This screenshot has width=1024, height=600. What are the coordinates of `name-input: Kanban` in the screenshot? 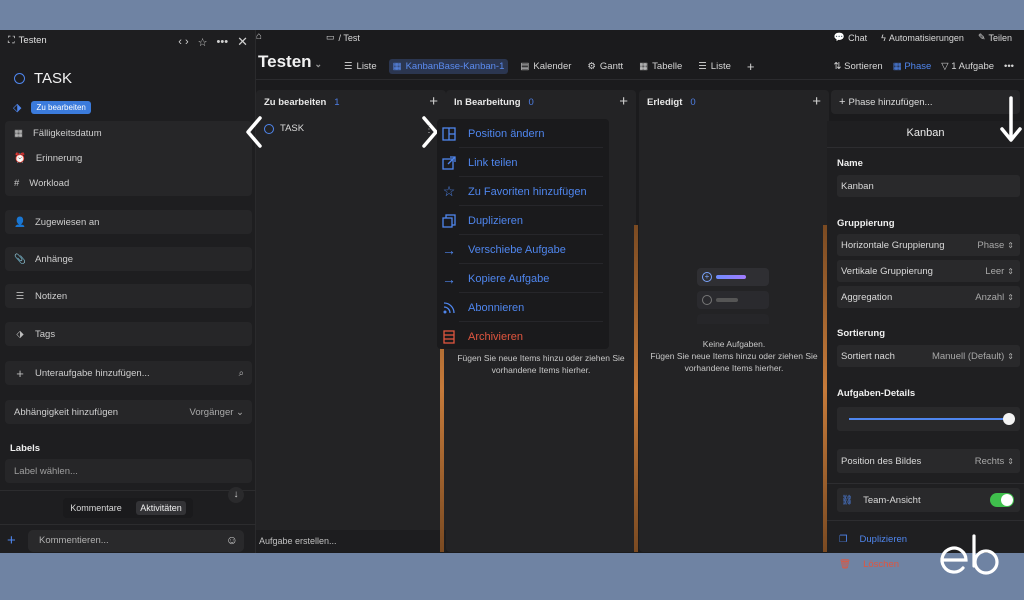 It's located at (928, 186).